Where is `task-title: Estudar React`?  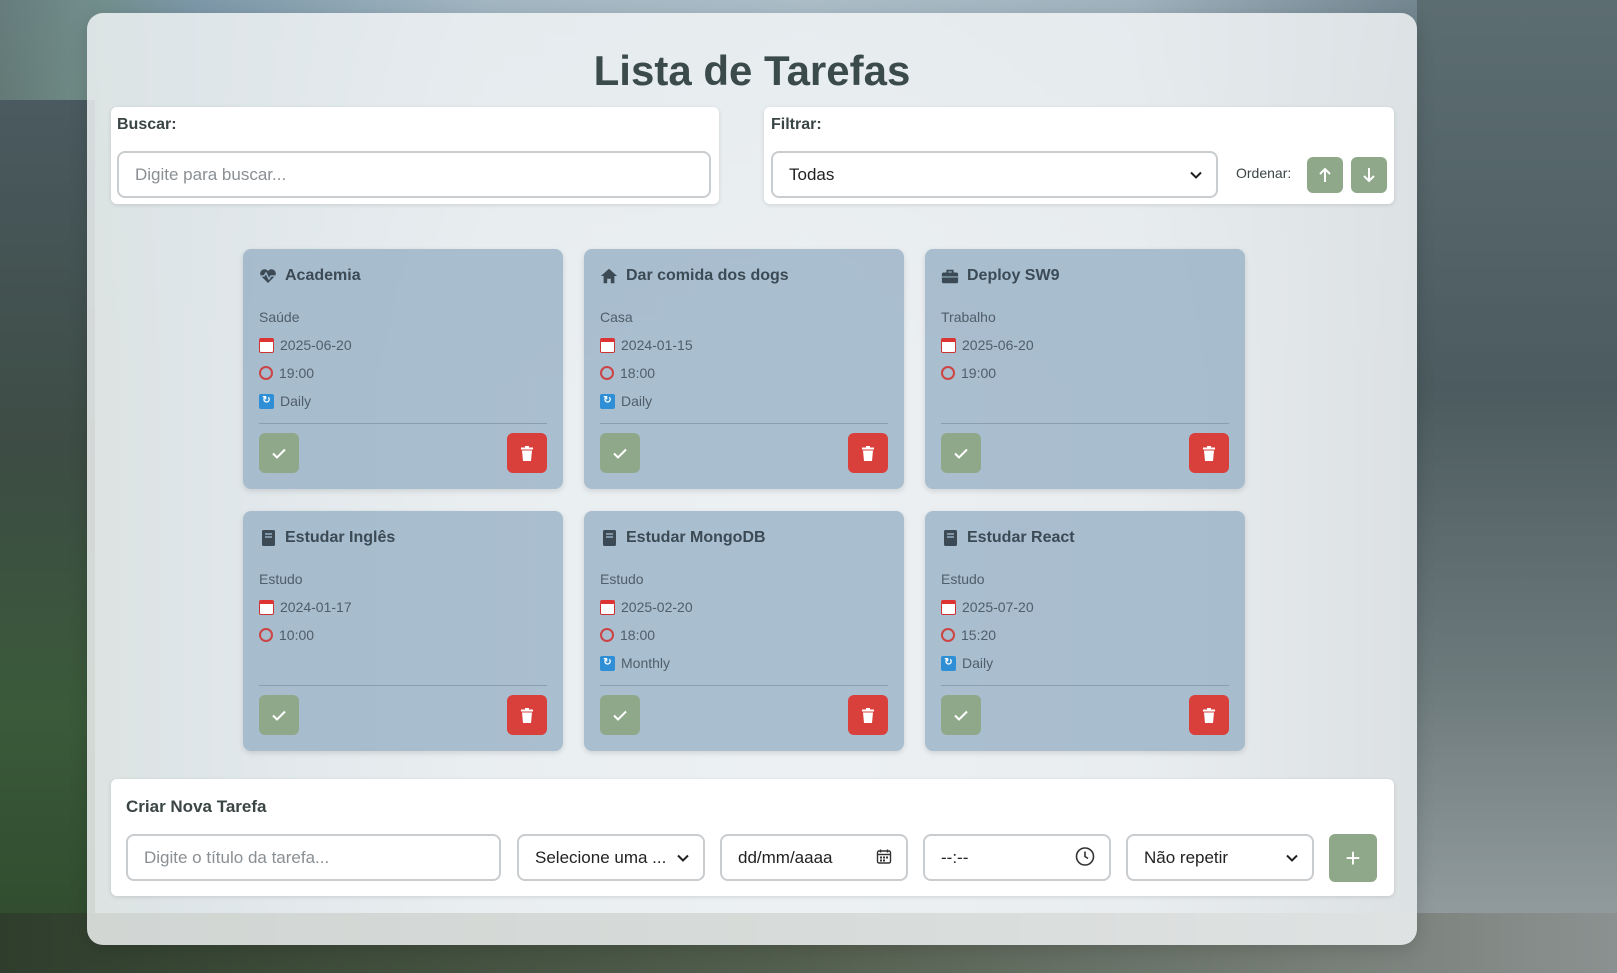 task-title: Estudar React is located at coordinates (1021, 537).